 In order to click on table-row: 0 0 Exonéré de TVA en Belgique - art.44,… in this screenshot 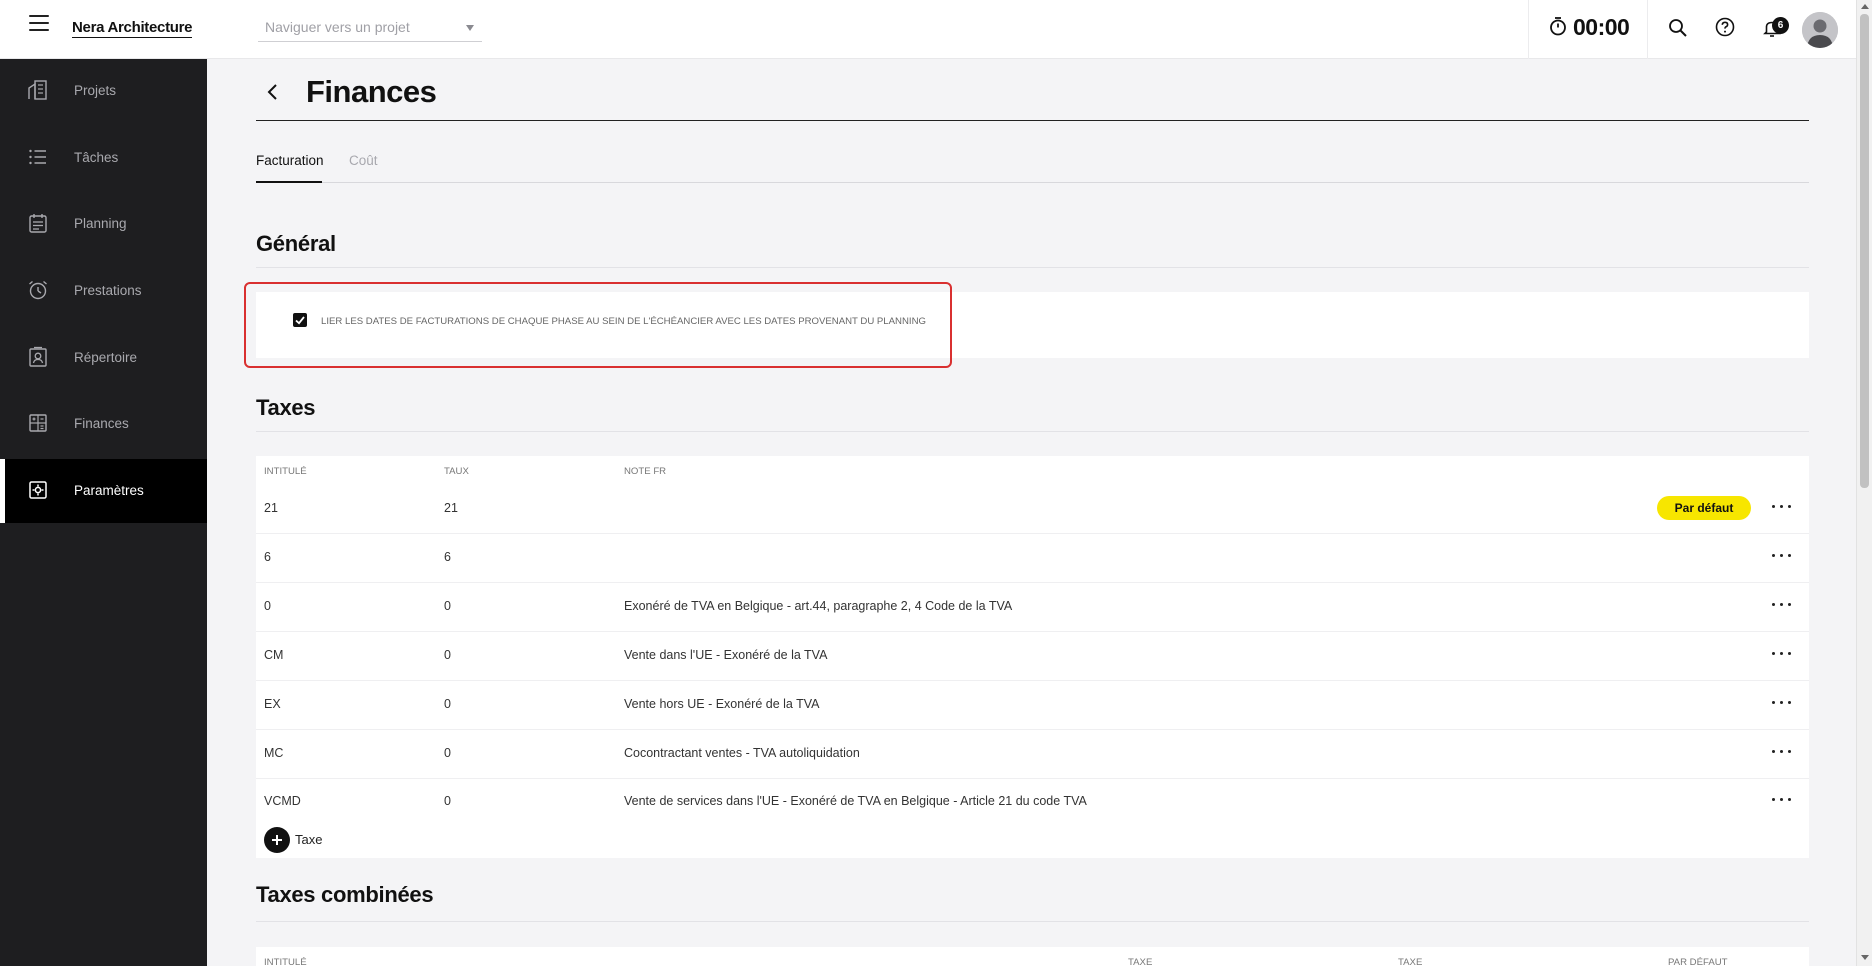, I will do `click(1032, 607)`.